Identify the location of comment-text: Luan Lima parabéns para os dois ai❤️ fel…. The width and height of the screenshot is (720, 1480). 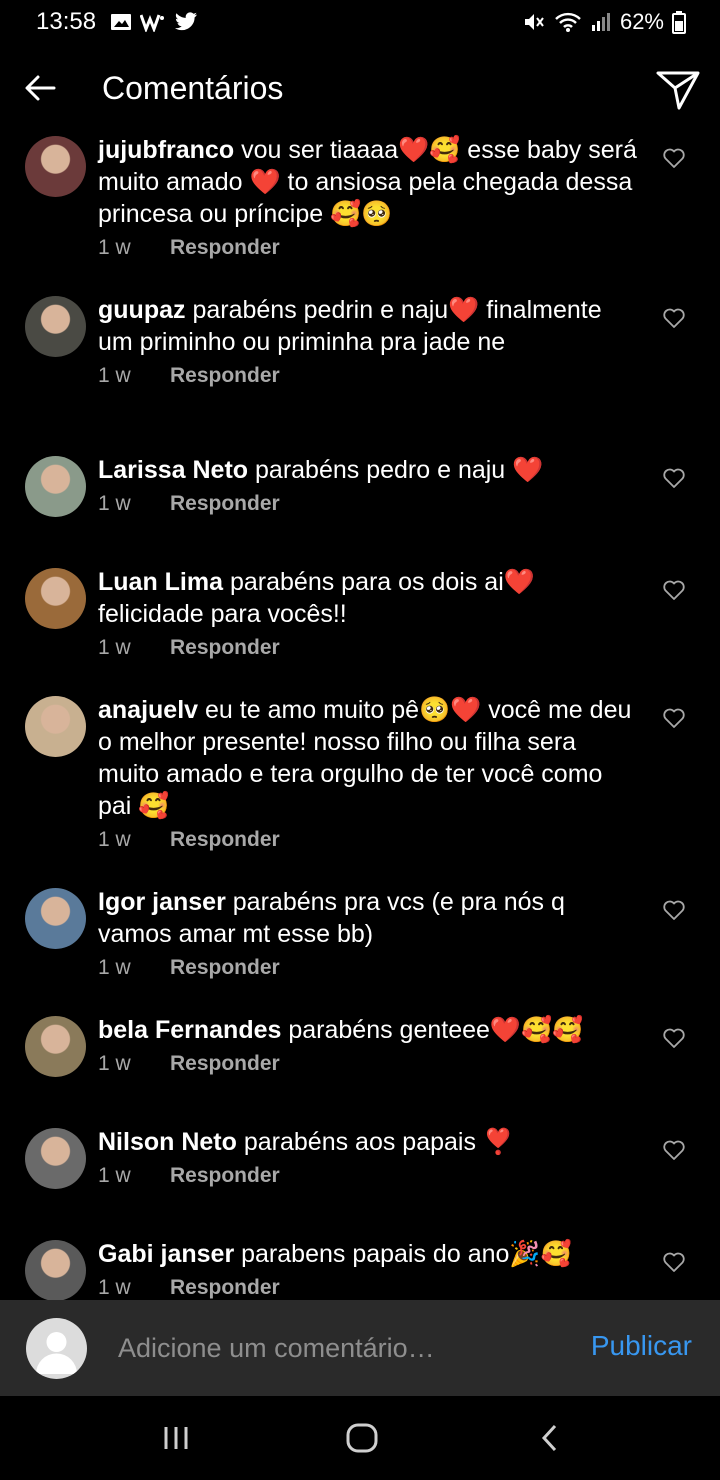
(368, 598).